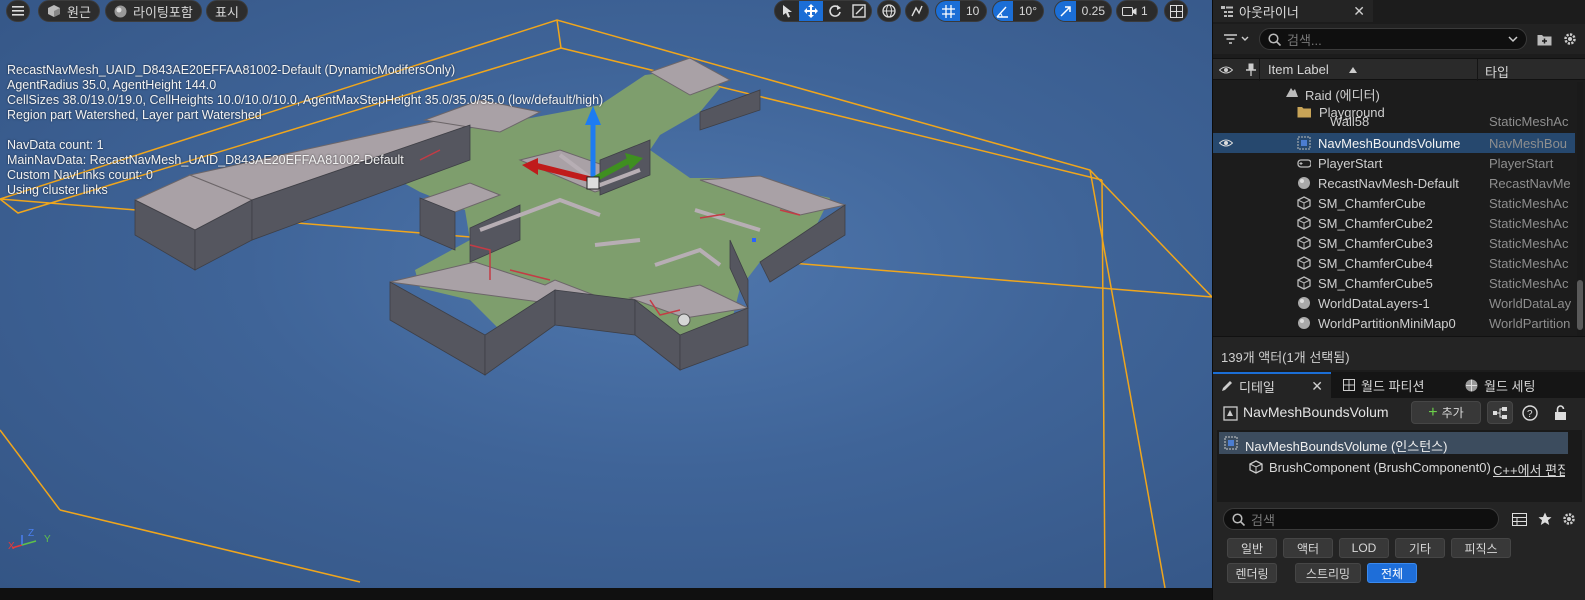  Describe the element at coordinates (787, 11) in the screenshot. I see `select-tool` at that location.